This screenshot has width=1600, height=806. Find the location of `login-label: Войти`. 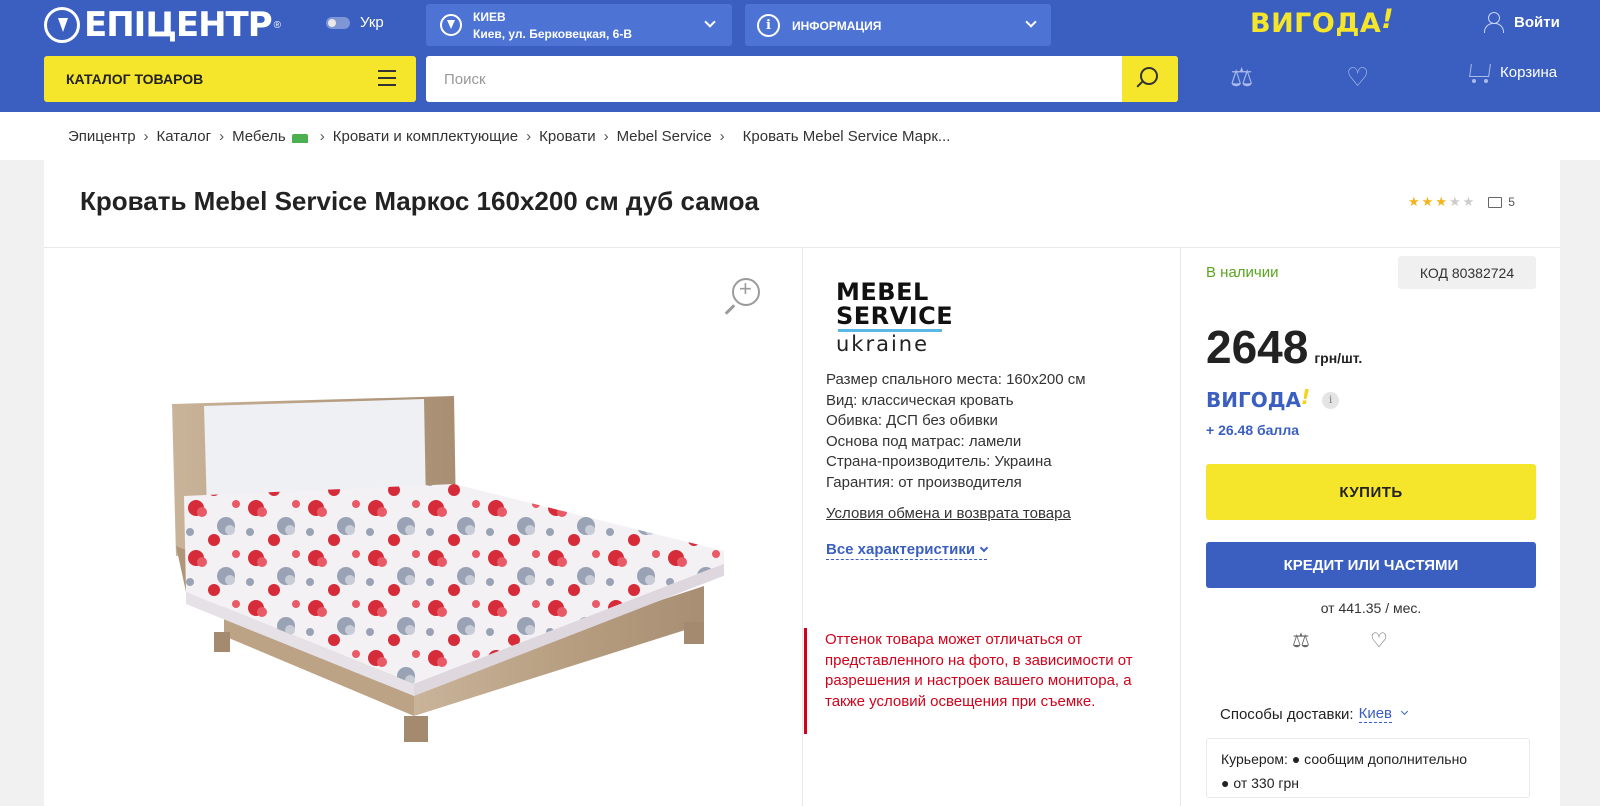

login-label: Войти is located at coordinates (1537, 22).